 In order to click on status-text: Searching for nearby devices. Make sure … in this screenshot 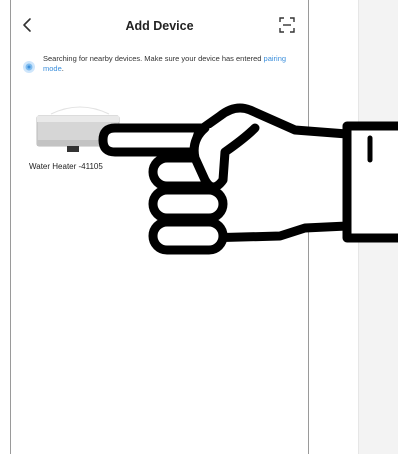, I will do `click(152, 58)`.